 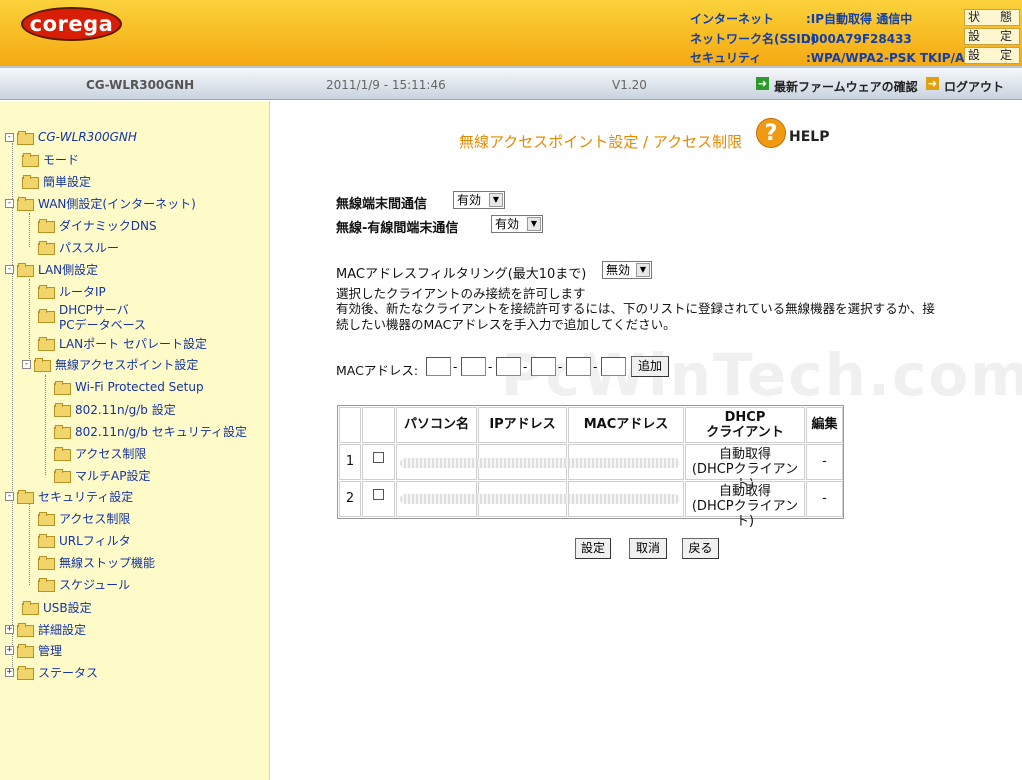 What do you see at coordinates (33, 650) in the screenshot?
I see `tree-item-admin: + 管理` at bounding box center [33, 650].